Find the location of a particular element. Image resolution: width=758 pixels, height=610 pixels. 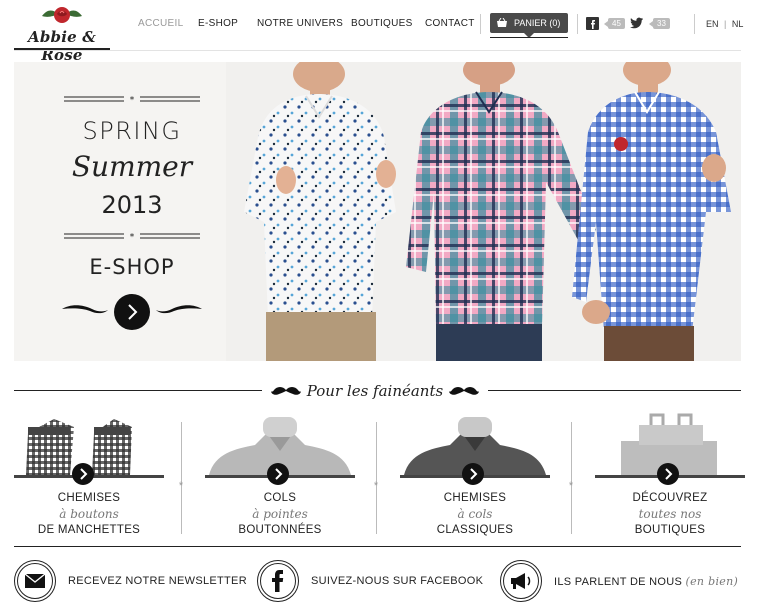

envelope-icon is located at coordinates (35, 580).